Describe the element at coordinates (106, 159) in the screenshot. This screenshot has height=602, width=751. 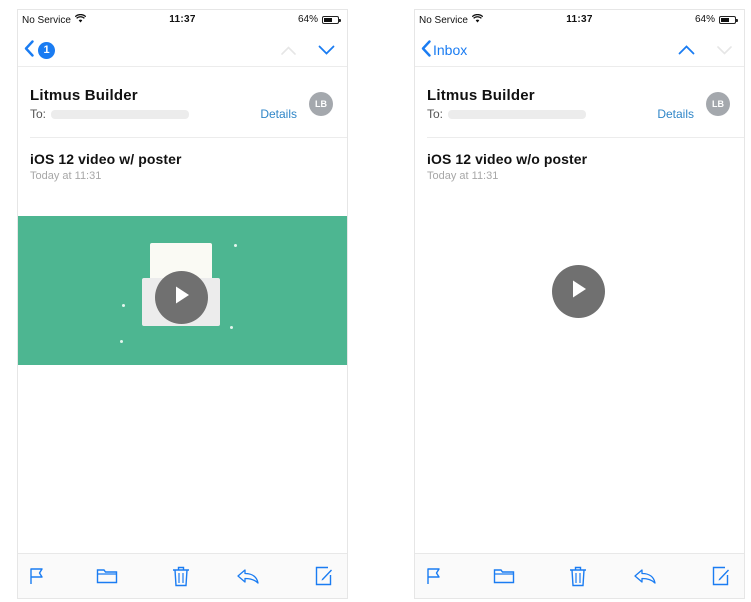
I see `email-subject: iOS 12 video w/ poster` at that location.